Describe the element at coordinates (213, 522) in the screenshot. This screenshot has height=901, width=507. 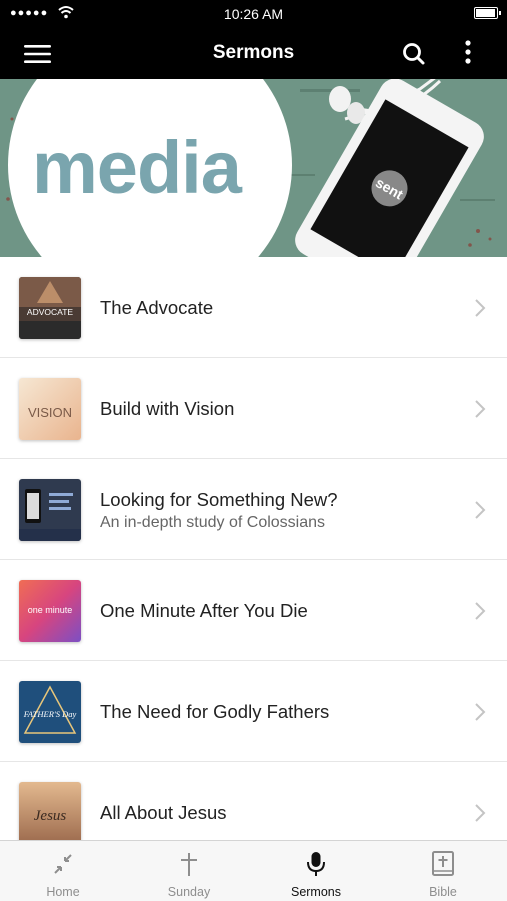
I see `sermon-subtitle: An in-depth study of Colossians` at that location.